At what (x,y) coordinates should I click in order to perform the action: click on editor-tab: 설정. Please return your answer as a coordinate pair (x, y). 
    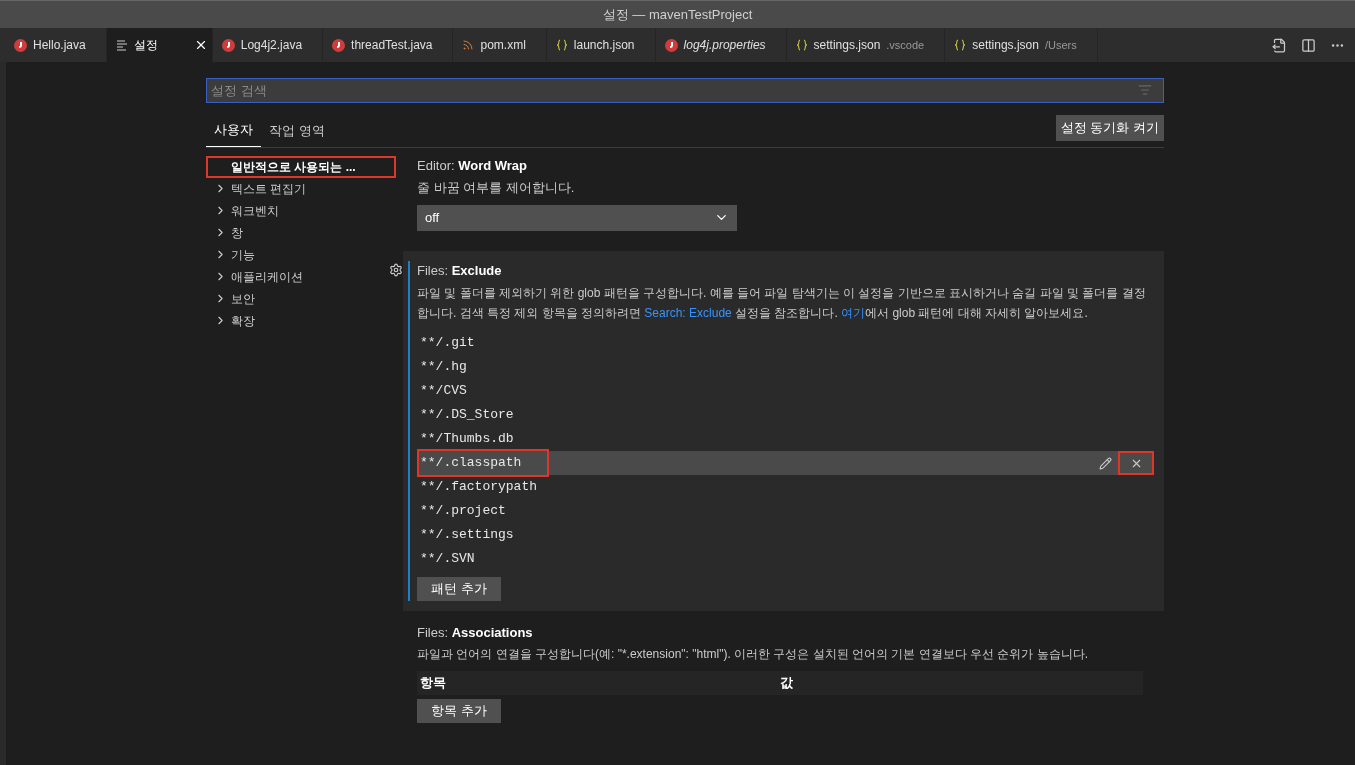
    Looking at the image, I should click on (159, 45).